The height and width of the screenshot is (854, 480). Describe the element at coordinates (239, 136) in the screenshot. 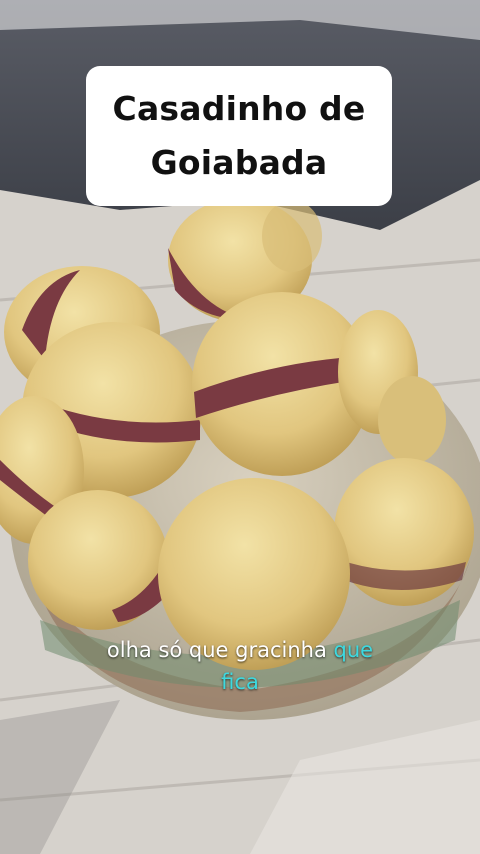

I see `title-overlay: Casadinho de Goiabada` at that location.